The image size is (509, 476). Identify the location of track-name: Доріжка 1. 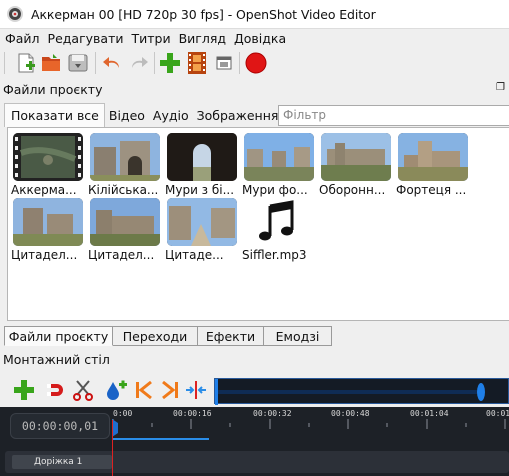
(62, 462).